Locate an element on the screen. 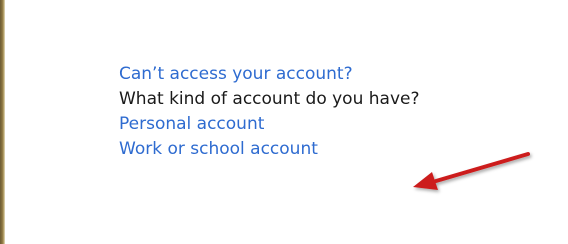 The width and height of the screenshot is (568, 244). personal-account-link: Personal account is located at coordinates (339, 124).